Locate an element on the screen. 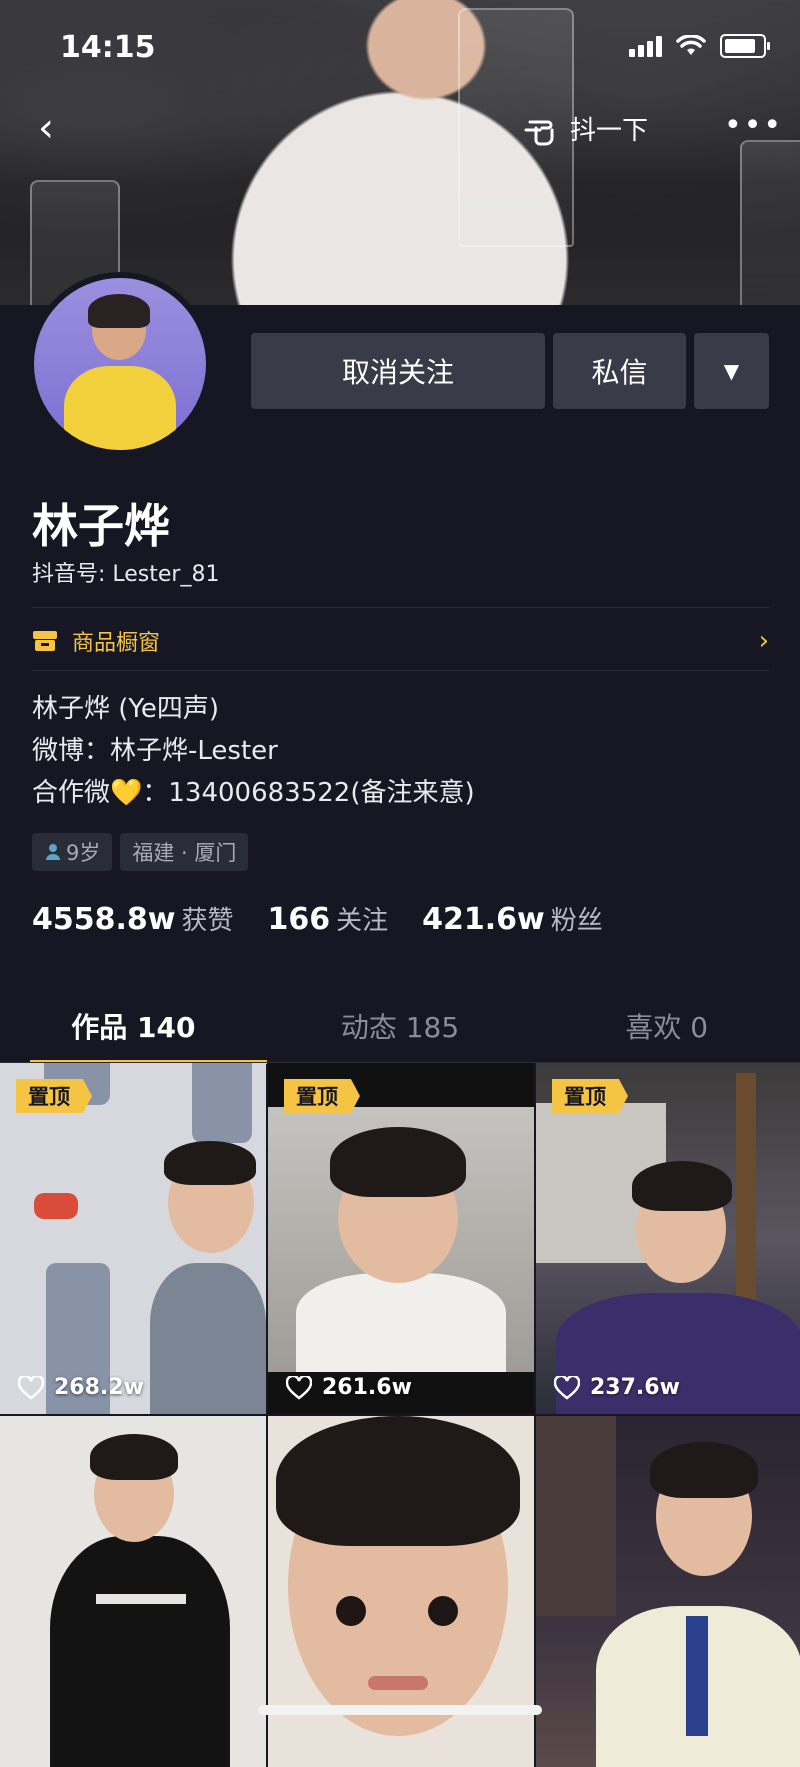 Image resolution: width=800 pixels, height=1767 pixels. unfollow-button: 取消关注 is located at coordinates (398, 371).